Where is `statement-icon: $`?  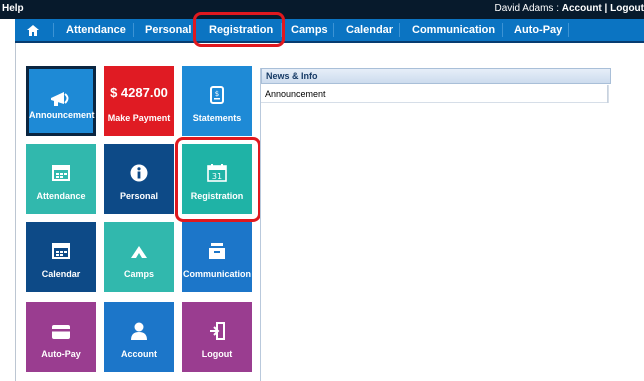
statement-icon: $ is located at coordinates (217, 95).